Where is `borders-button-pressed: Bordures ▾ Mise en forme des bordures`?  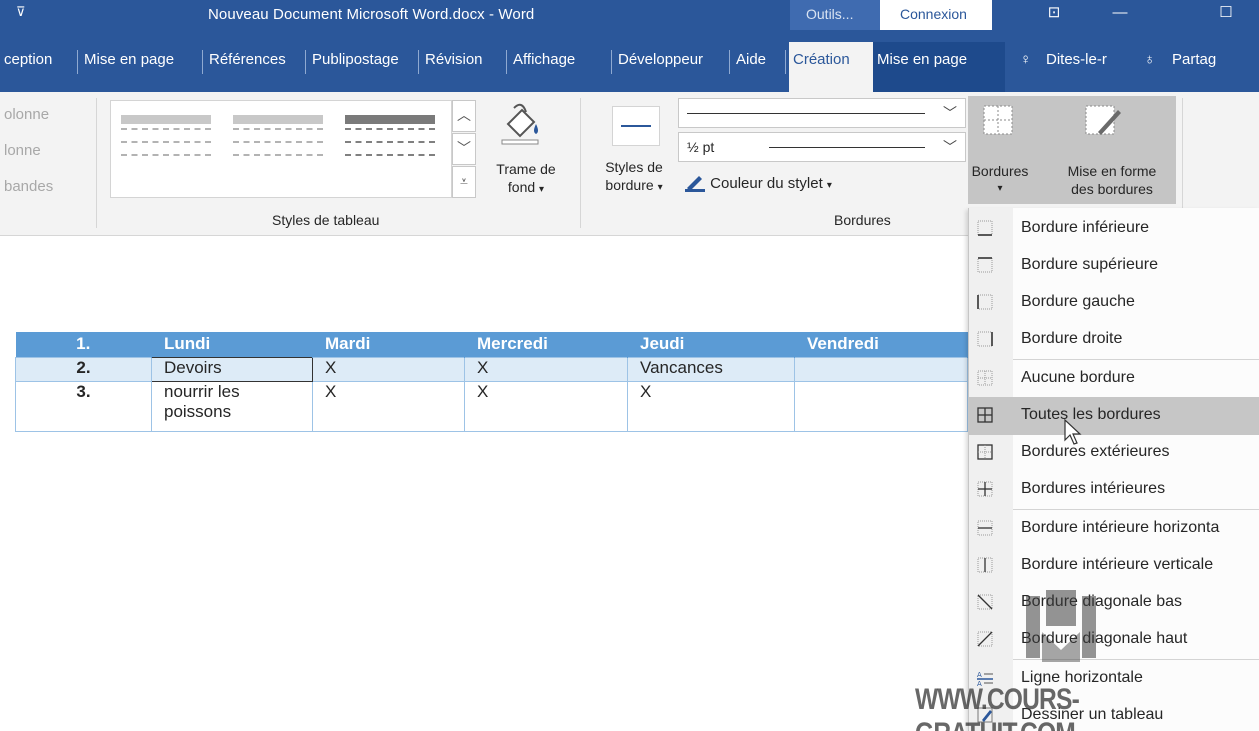 borders-button-pressed: Bordures ▾ Mise en forme des bordures is located at coordinates (1072, 150).